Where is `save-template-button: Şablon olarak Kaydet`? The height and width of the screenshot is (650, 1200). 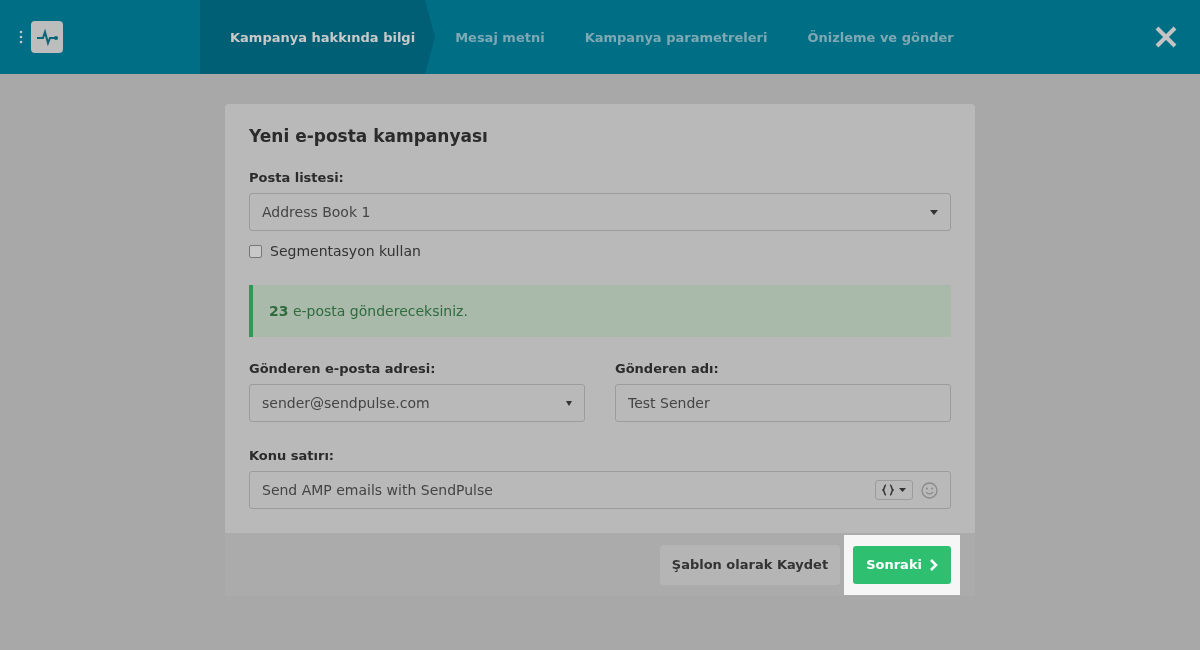
save-template-button: Şablon olarak Kaydet is located at coordinates (750, 564).